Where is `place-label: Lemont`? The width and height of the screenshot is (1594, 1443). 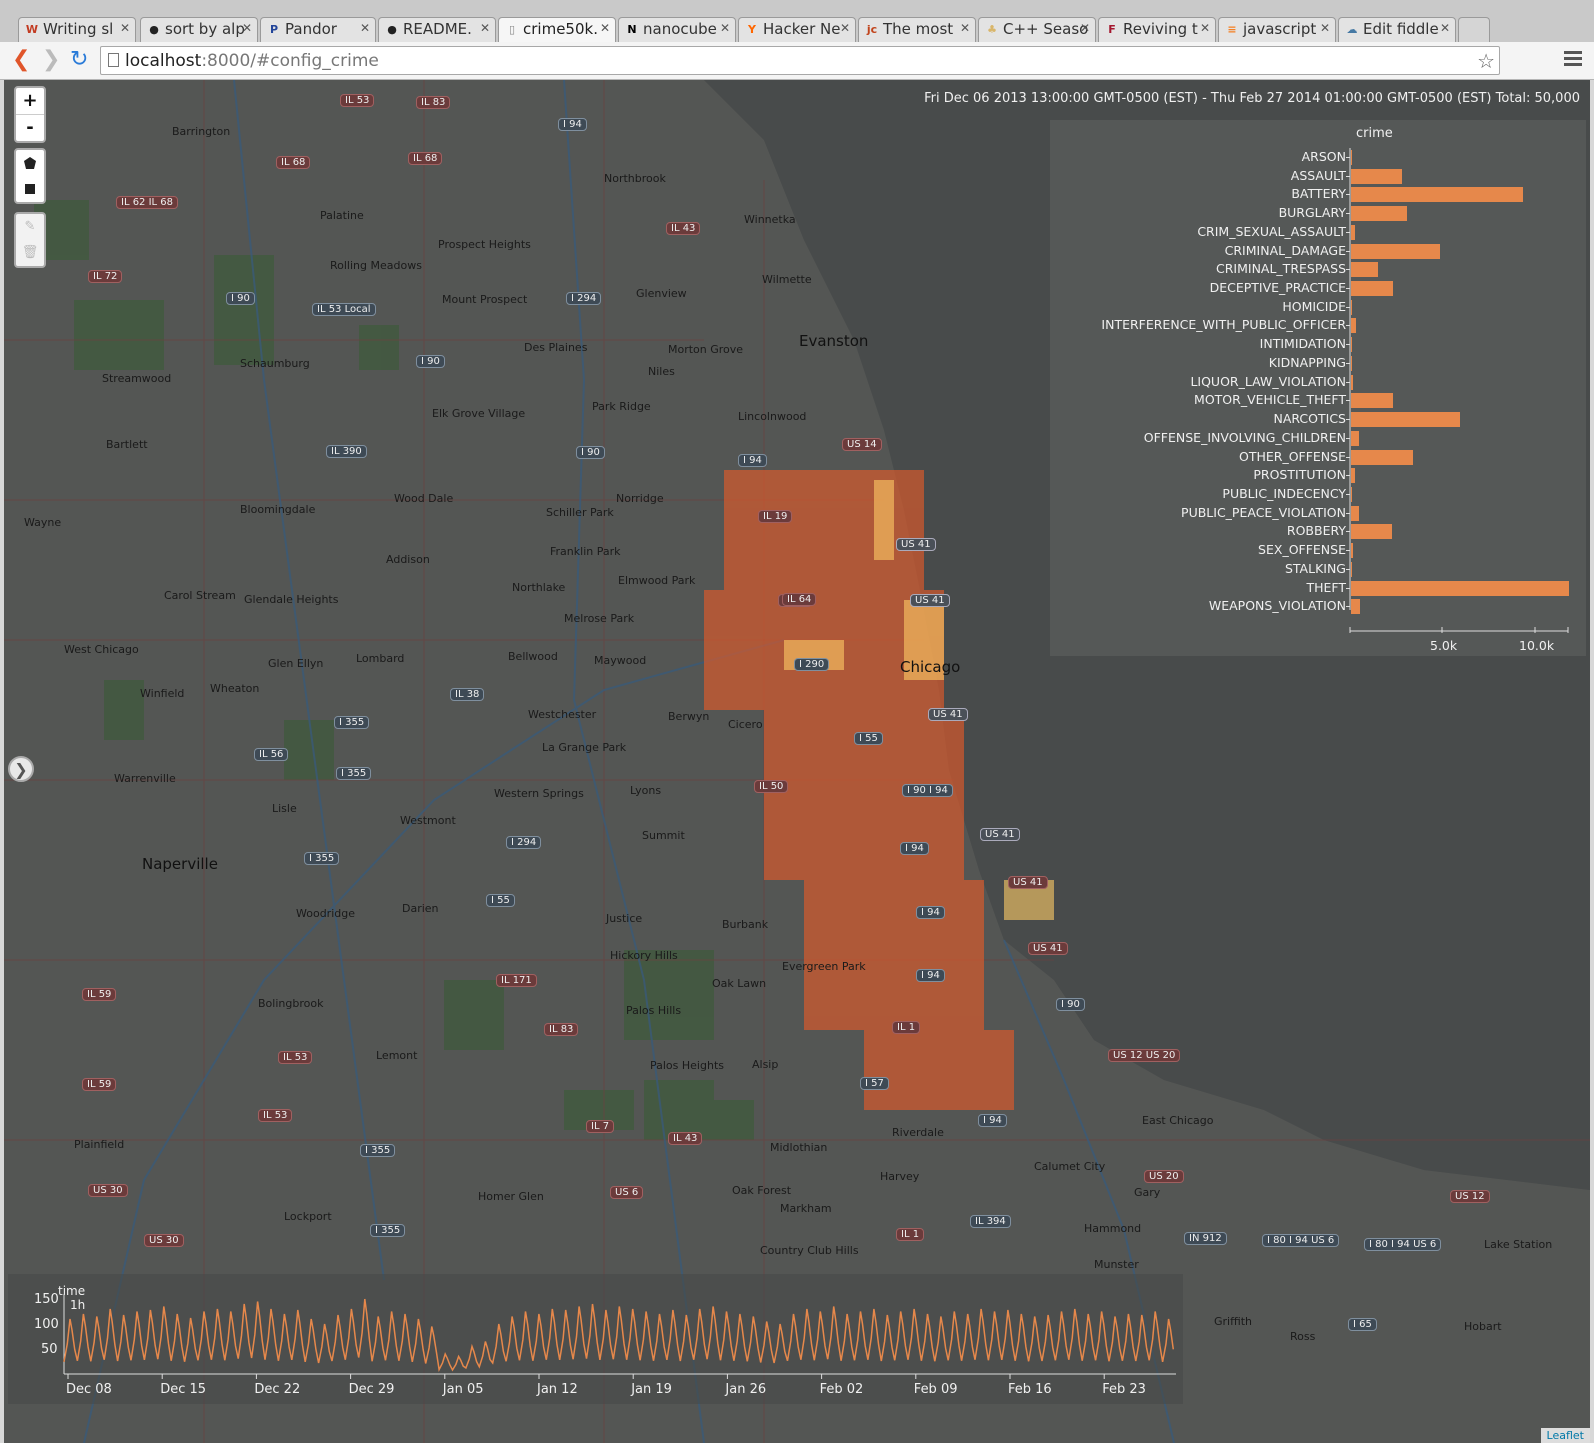
place-label: Lemont is located at coordinates (397, 1055).